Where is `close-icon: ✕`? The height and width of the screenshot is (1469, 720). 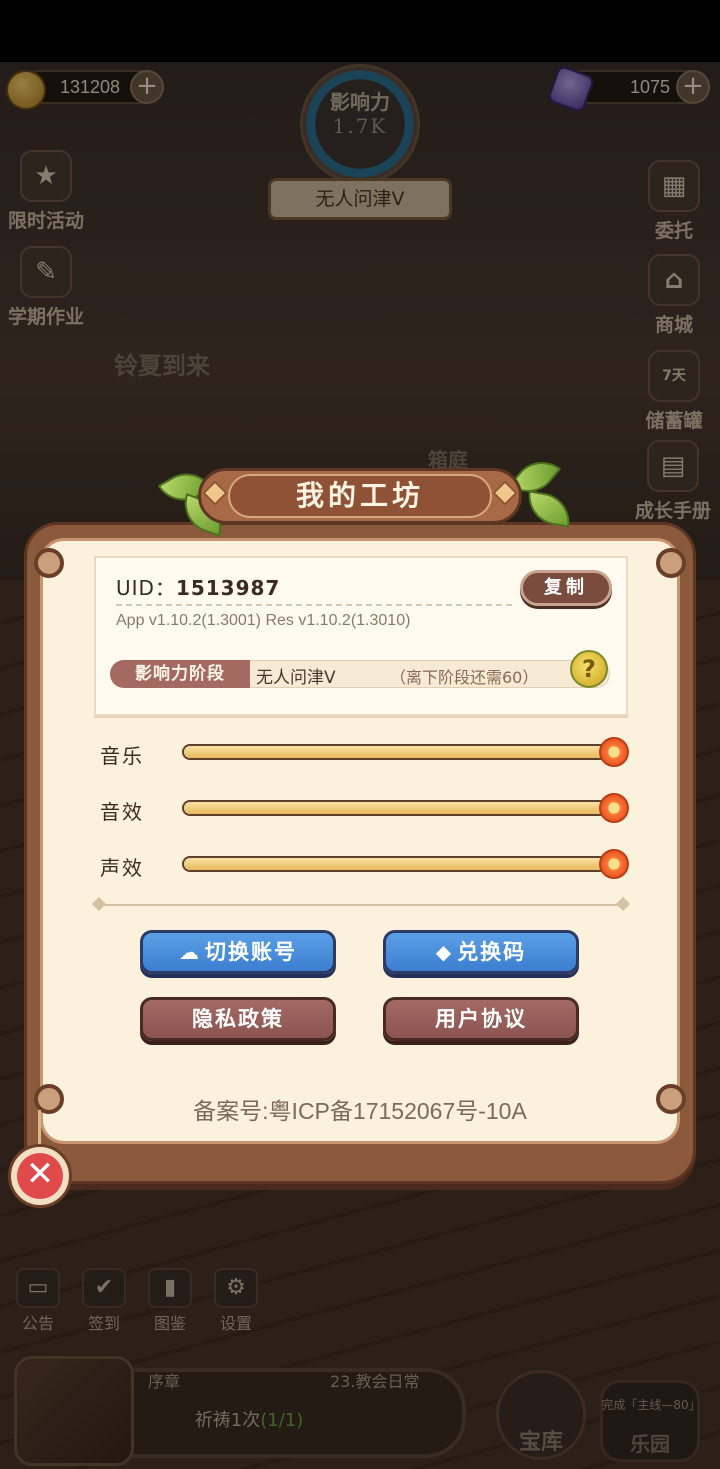 close-icon: ✕ is located at coordinates (40, 1176).